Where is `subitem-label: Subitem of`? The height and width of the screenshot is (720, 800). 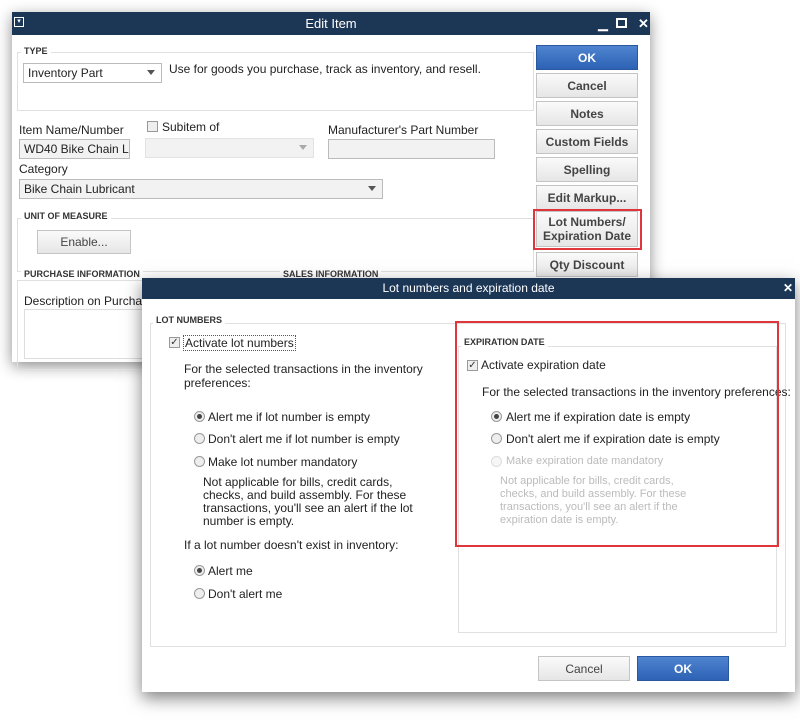 subitem-label: Subitem of is located at coordinates (191, 127).